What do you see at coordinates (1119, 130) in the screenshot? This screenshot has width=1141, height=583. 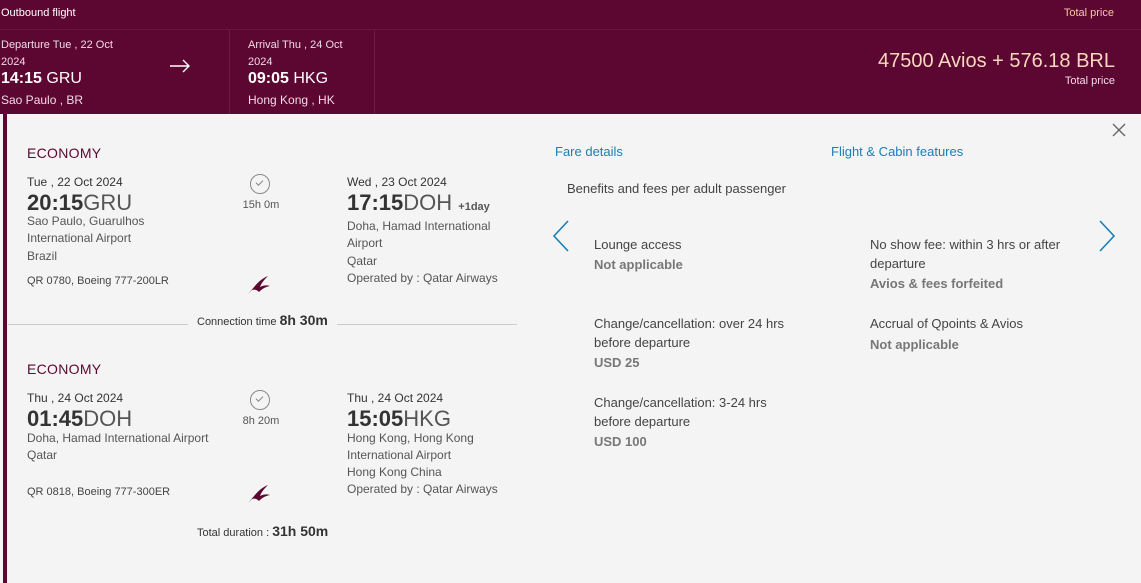 I see `close-icon` at bounding box center [1119, 130].